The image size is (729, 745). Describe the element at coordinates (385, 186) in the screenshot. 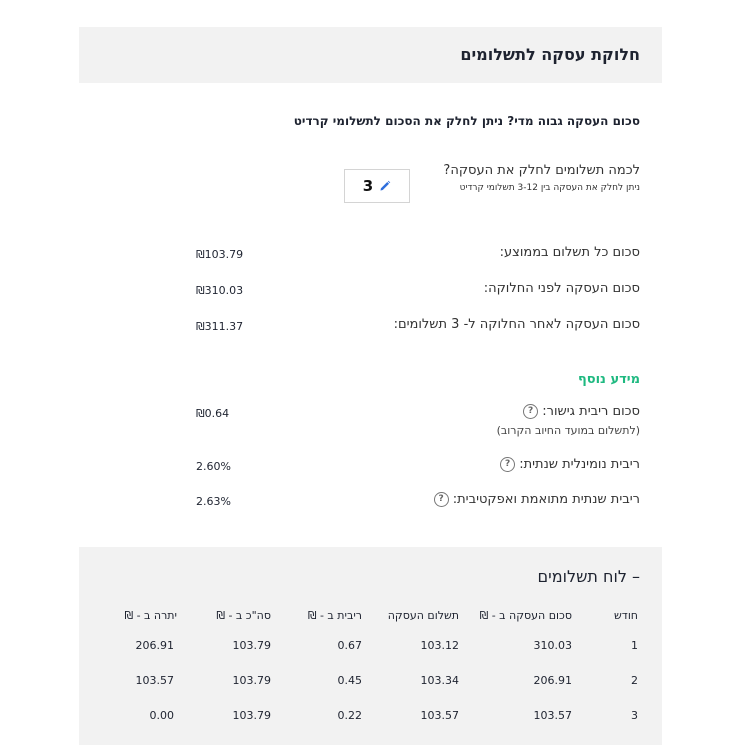

I see `pencil-icon` at that location.